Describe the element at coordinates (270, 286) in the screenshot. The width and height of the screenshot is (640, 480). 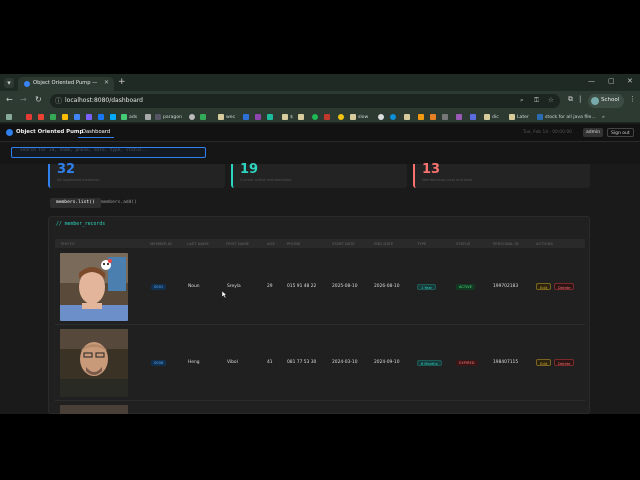
I see `age: 29` at that location.